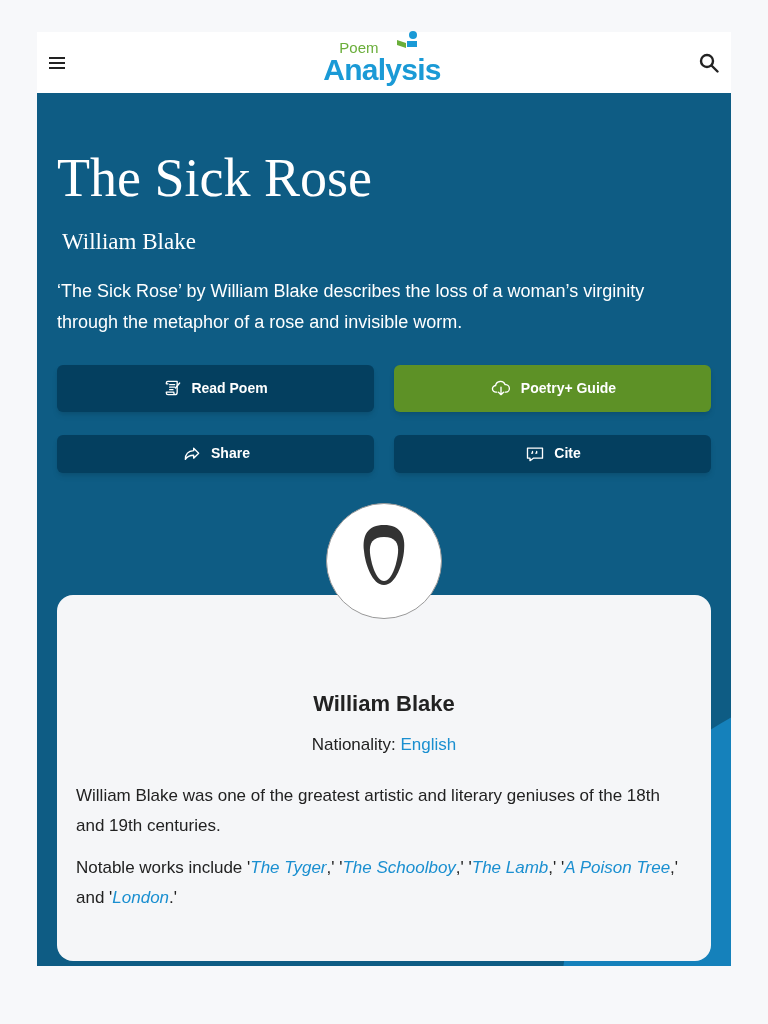  Describe the element at coordinates (288, 867) in the screenshot. I see `poem-link: The Tyger` at that location.